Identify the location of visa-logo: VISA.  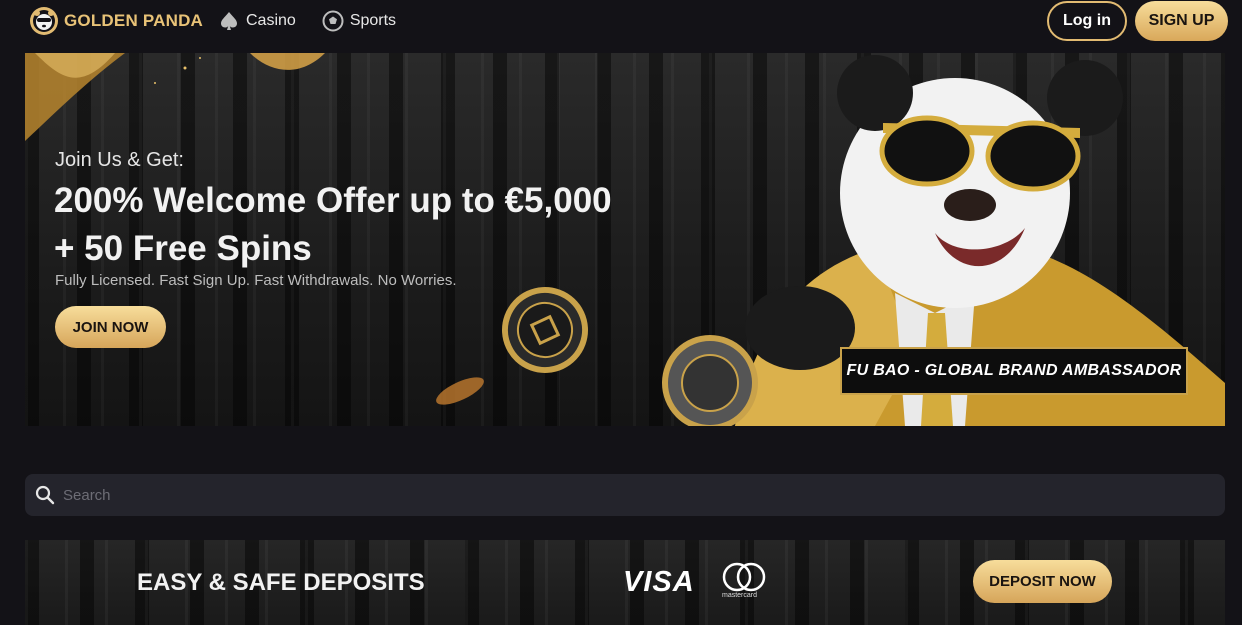
(659, 582).